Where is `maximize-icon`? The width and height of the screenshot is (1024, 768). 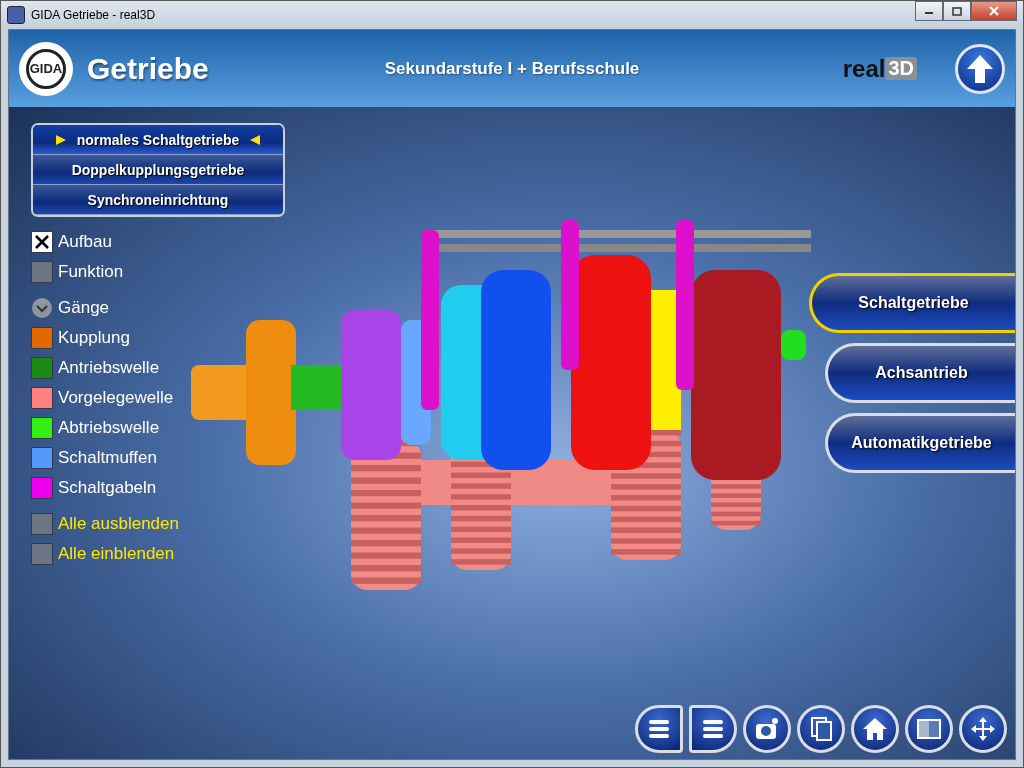
maximize-icon is located at coordinates (957, 11).